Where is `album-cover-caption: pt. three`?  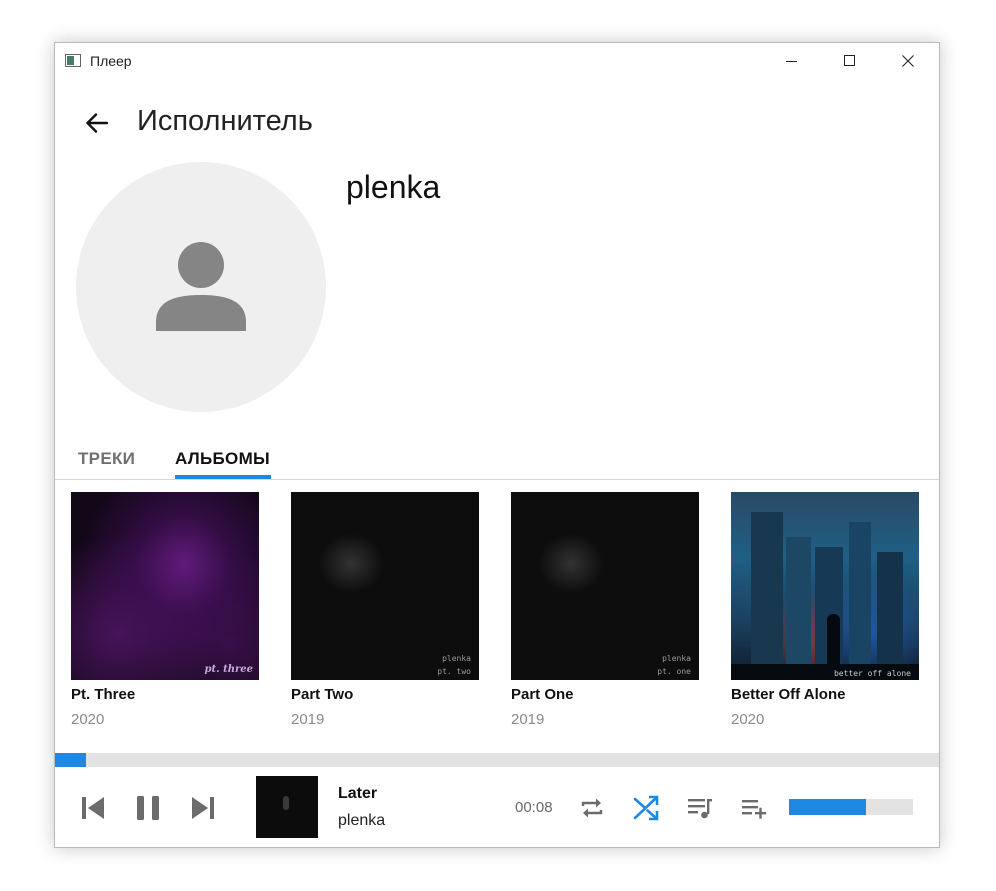 album-cover-caption: pt. three is located at coordinates (228, 669).